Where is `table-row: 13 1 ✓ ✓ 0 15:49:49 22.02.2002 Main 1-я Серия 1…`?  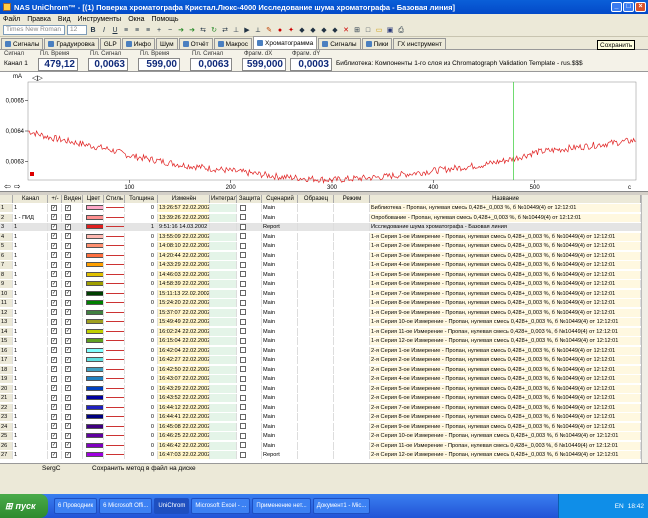
table-row: 13 1 ✓ ✓ 0 15:49:49 22.02.2002 Main 1-я Серия 1… is located at coordinates (320, 322).